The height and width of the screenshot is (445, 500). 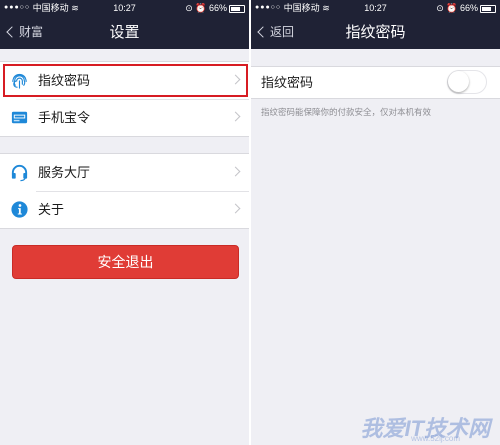 I want to click on fingerprint-toggle-row: 指纹密码, so click(x=375, y=82).